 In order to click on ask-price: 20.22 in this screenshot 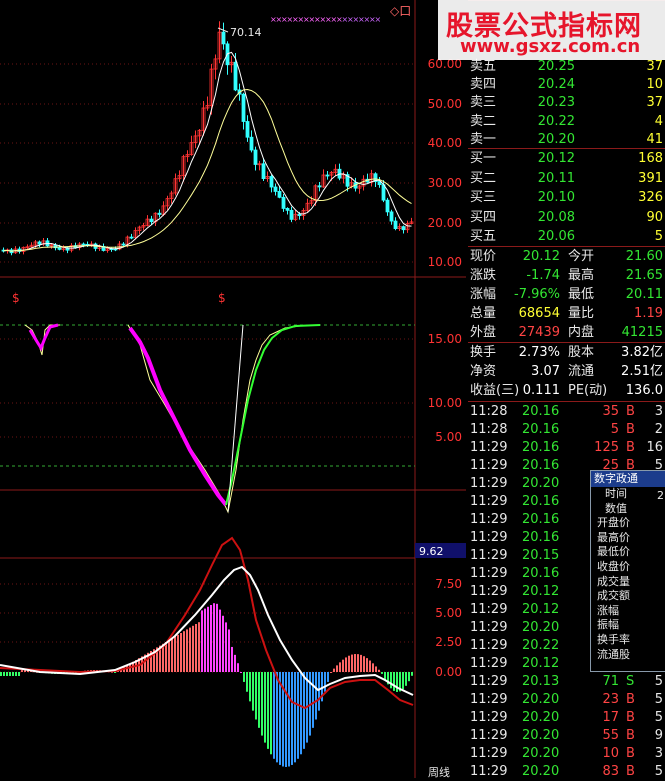, I will do `click(556, 121)`.